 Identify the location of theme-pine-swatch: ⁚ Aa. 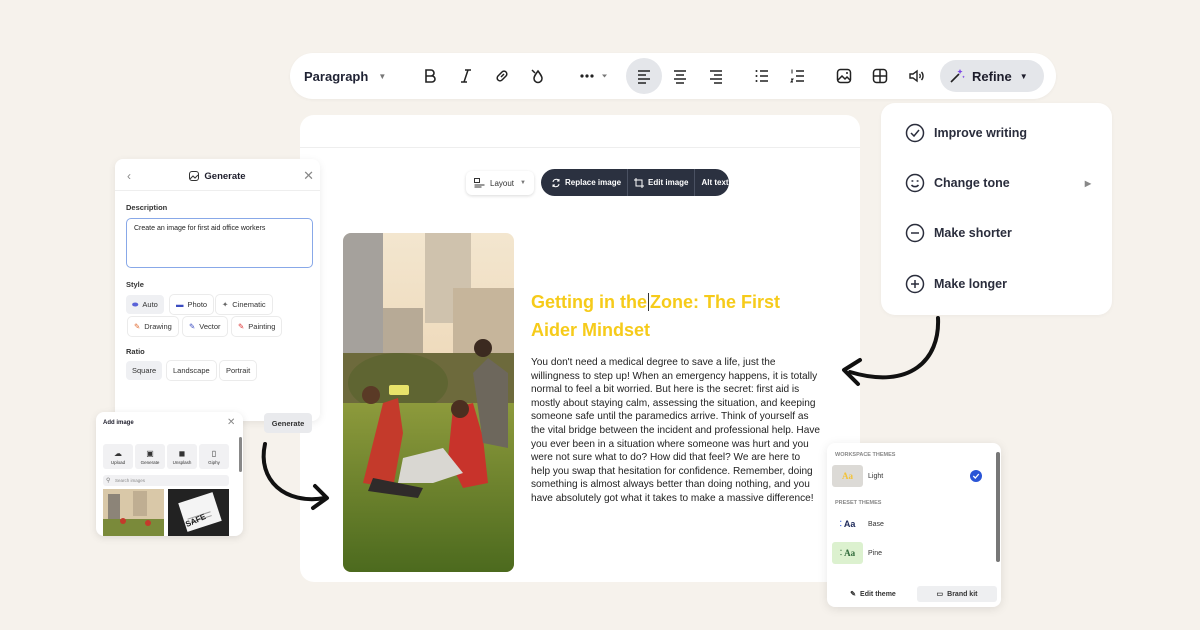
(847, 553).